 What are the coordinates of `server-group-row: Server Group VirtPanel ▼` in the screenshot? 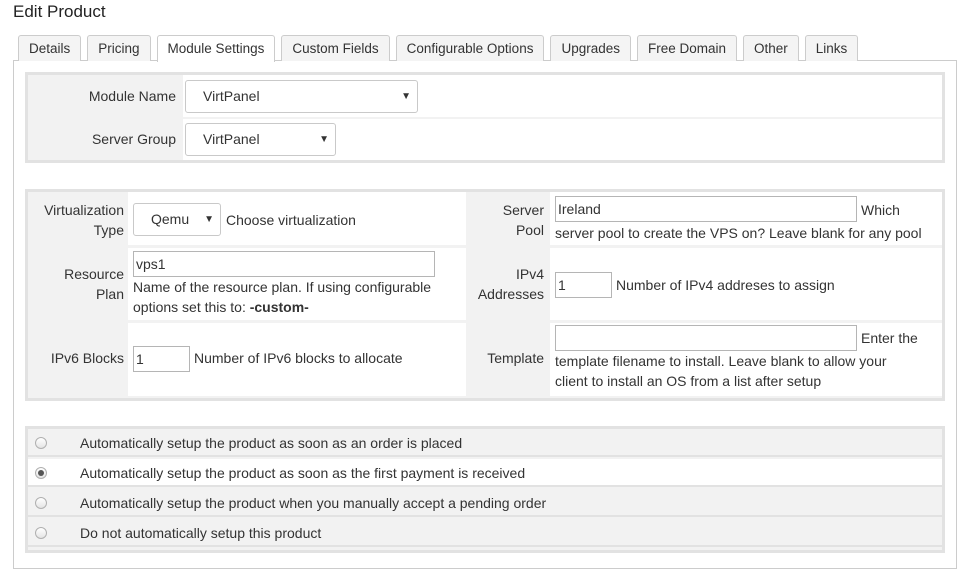 It's located at (485, 139).